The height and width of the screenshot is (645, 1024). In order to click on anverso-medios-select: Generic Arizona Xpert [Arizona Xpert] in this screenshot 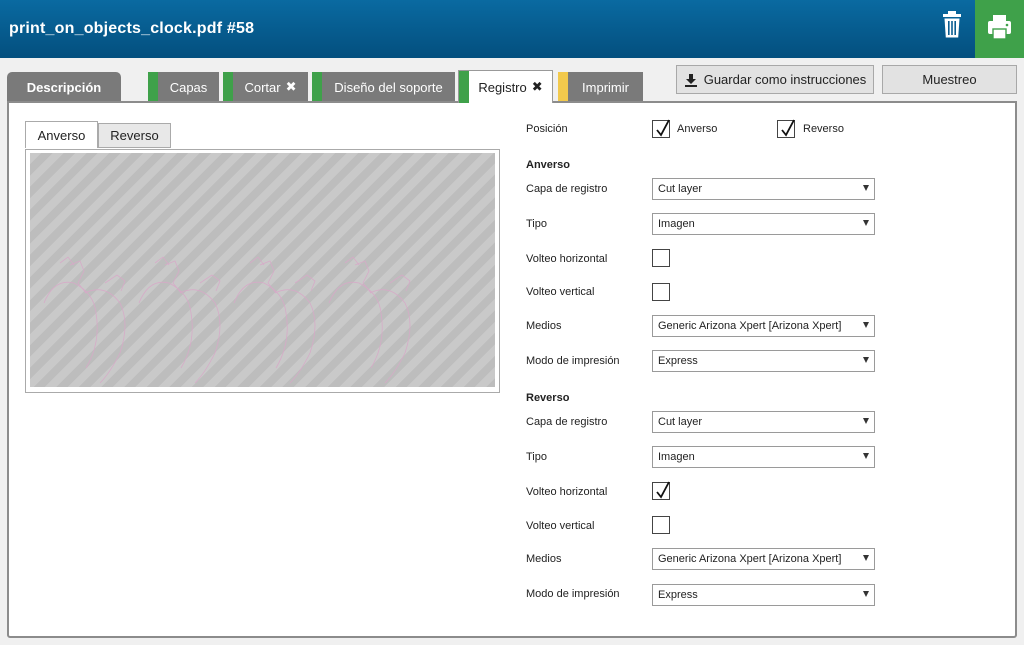, I will do `click(763, 326)`.